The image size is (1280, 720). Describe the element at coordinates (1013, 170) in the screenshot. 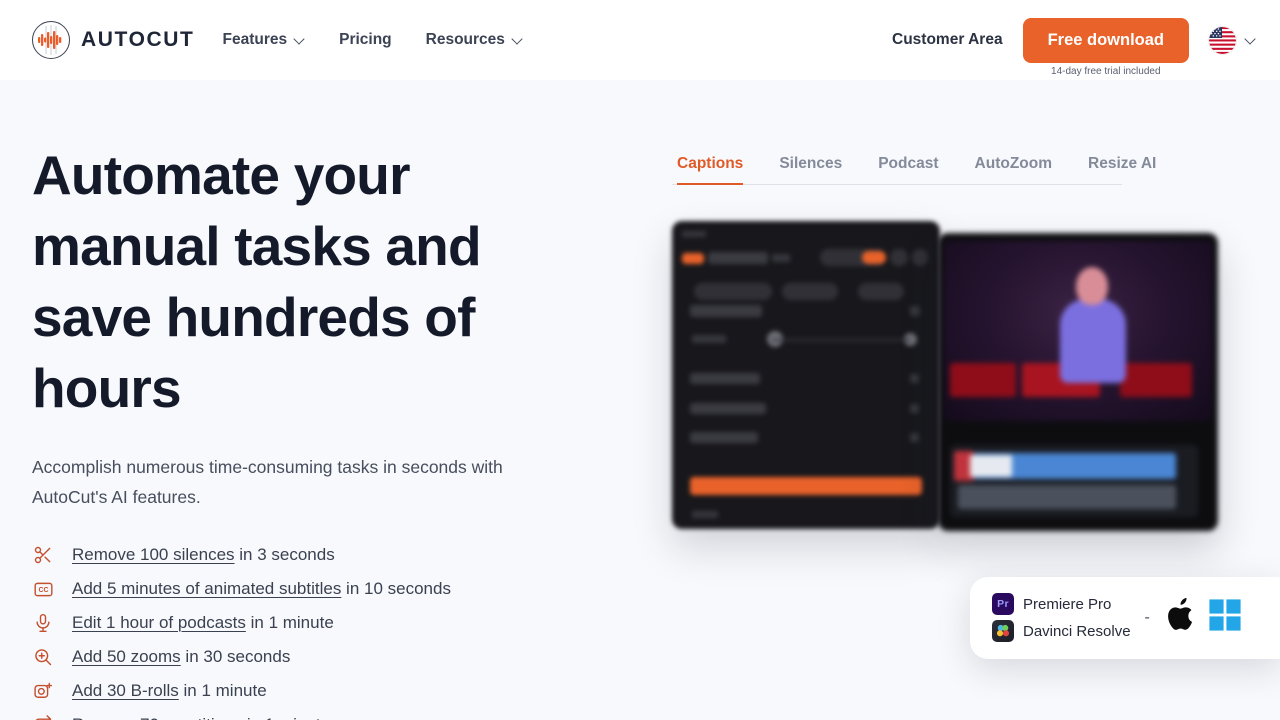

I see `tab-autozoom: AutoZoom` at that location.